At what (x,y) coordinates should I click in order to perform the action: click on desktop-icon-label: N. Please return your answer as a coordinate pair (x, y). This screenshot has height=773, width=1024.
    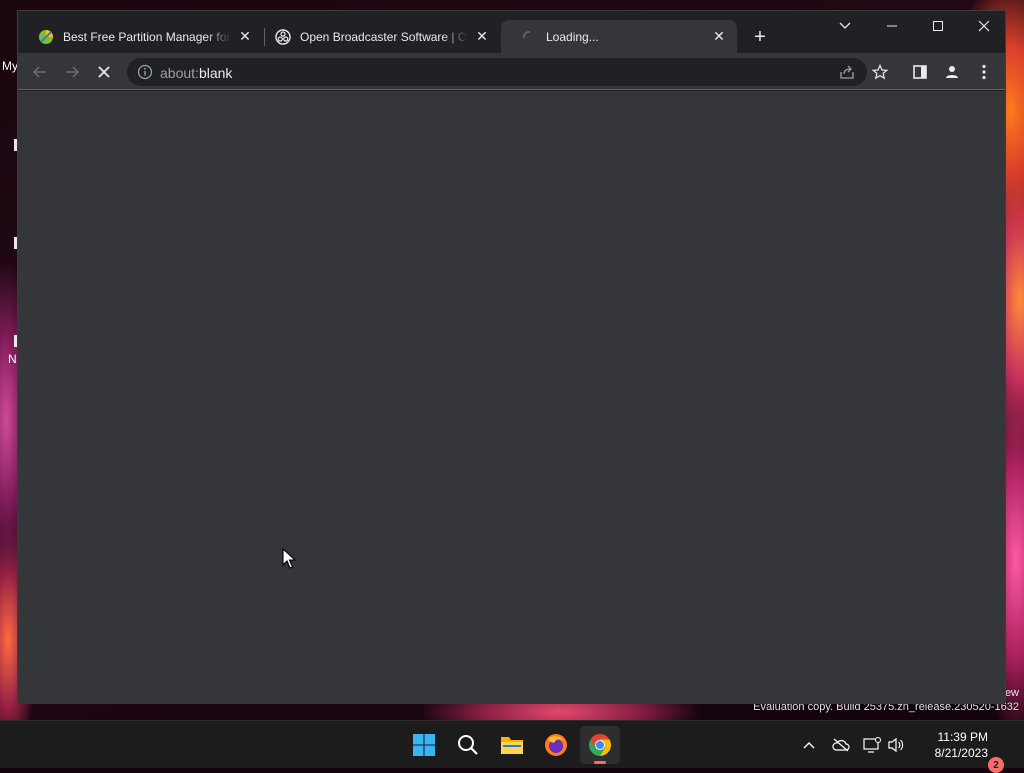
    Looking at the image, I should click on (12, 359).